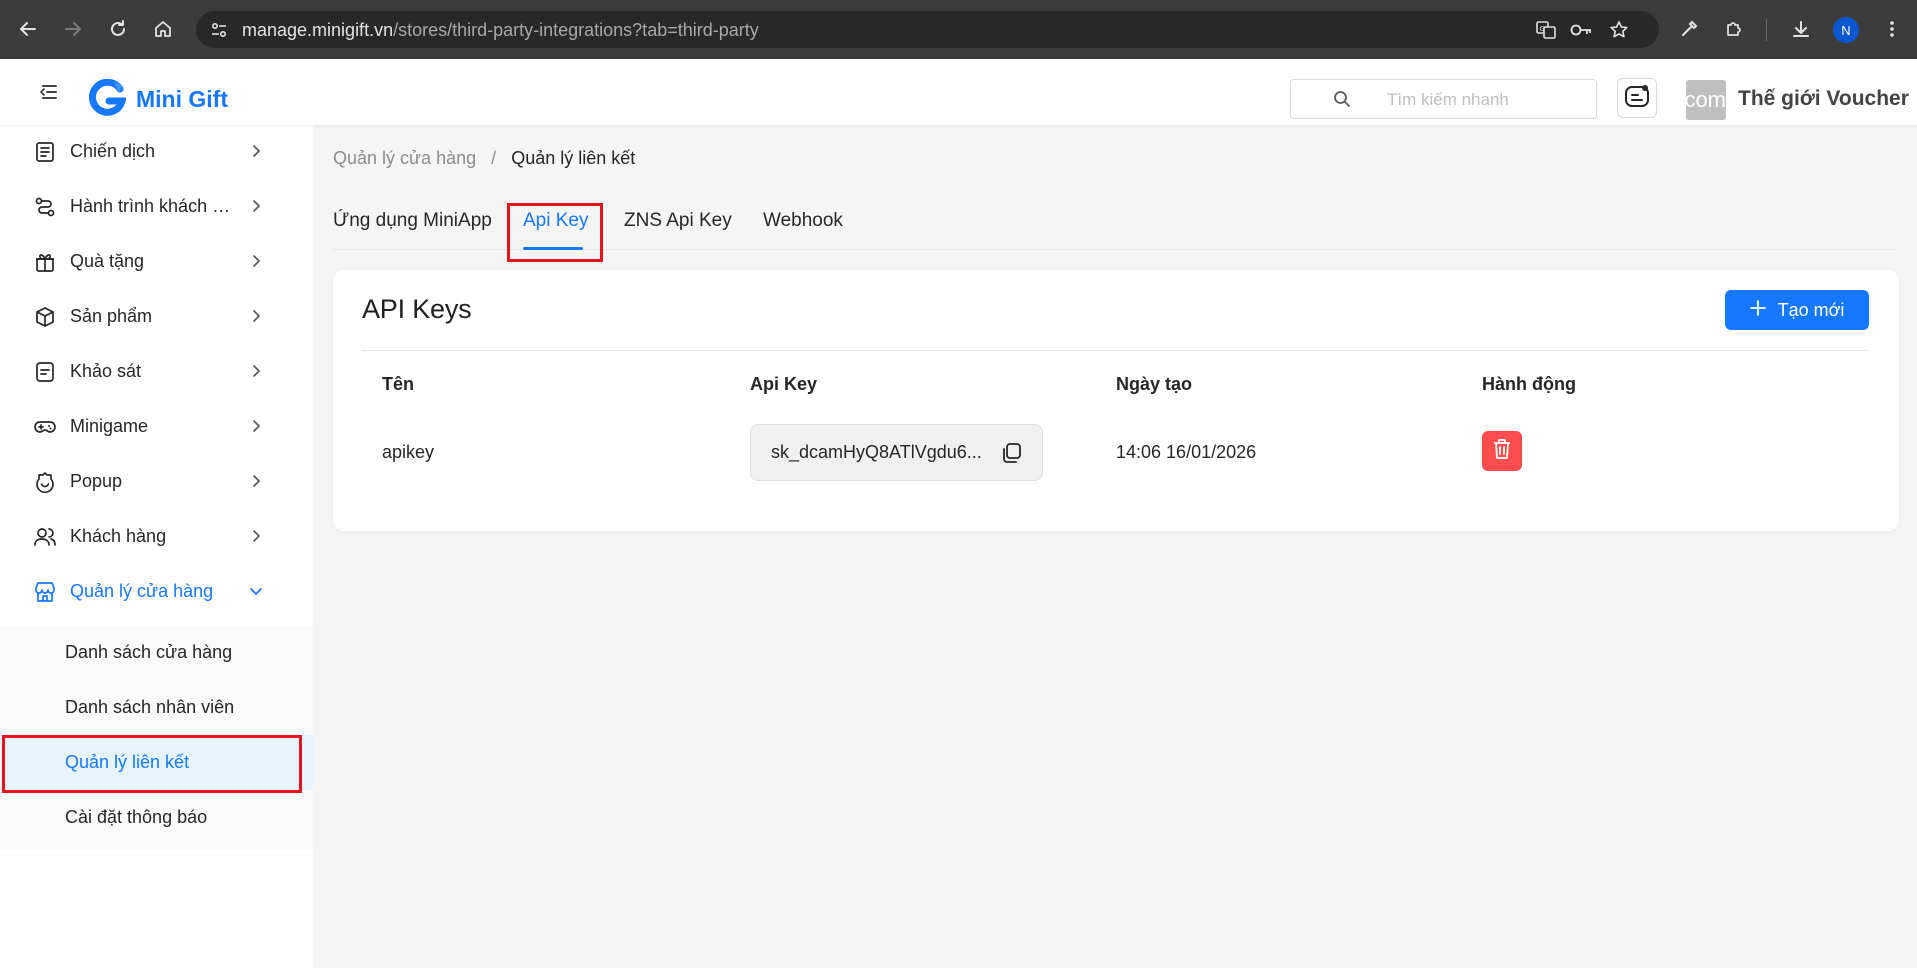 The width and height of the screenshot is (1917, 968). What do you see at coordinates (45, 207) in the screenshot?
I see `journey-icon` at bounding box center [45, 207].